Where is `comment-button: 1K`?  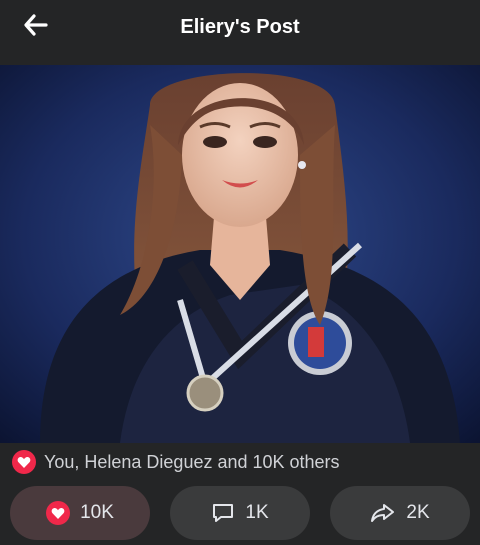 comment-button: 1K is located at coordinates (240, 513).